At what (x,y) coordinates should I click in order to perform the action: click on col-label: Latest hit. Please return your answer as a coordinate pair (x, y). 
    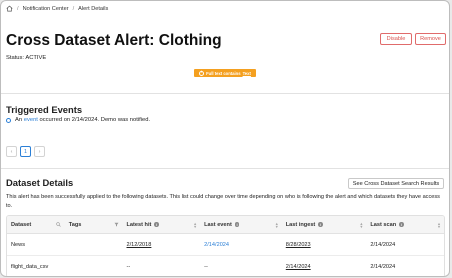
    Looking at the image, I should click on (139, 224).